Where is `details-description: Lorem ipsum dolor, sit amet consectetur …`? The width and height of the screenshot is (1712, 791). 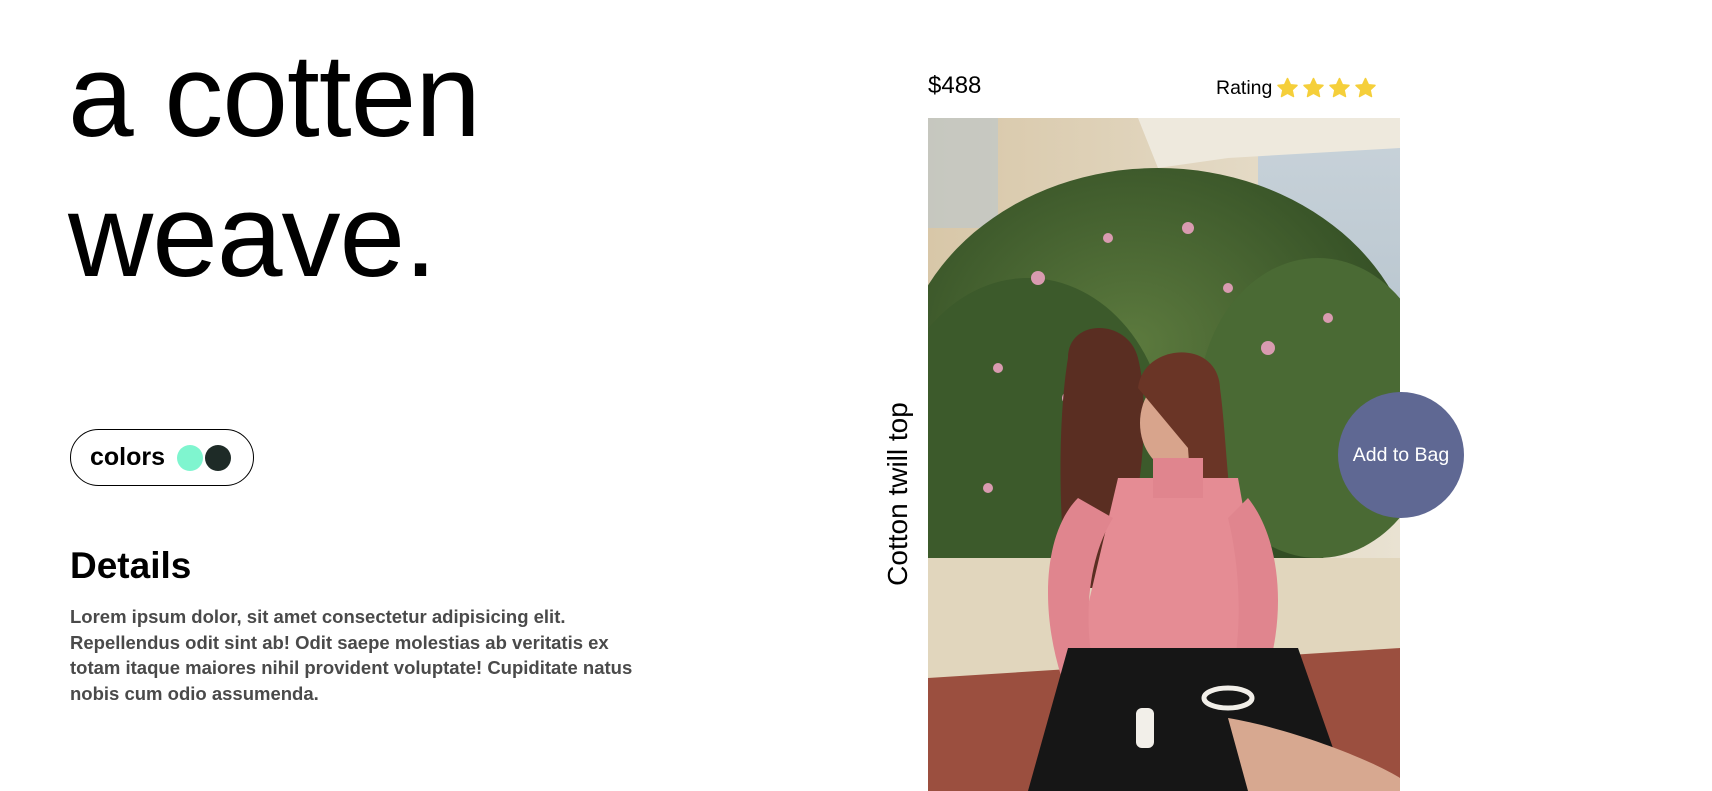 details-description: Lorem ipsum dolor, sit amet consectetur … is located at coordinates (351, 655).